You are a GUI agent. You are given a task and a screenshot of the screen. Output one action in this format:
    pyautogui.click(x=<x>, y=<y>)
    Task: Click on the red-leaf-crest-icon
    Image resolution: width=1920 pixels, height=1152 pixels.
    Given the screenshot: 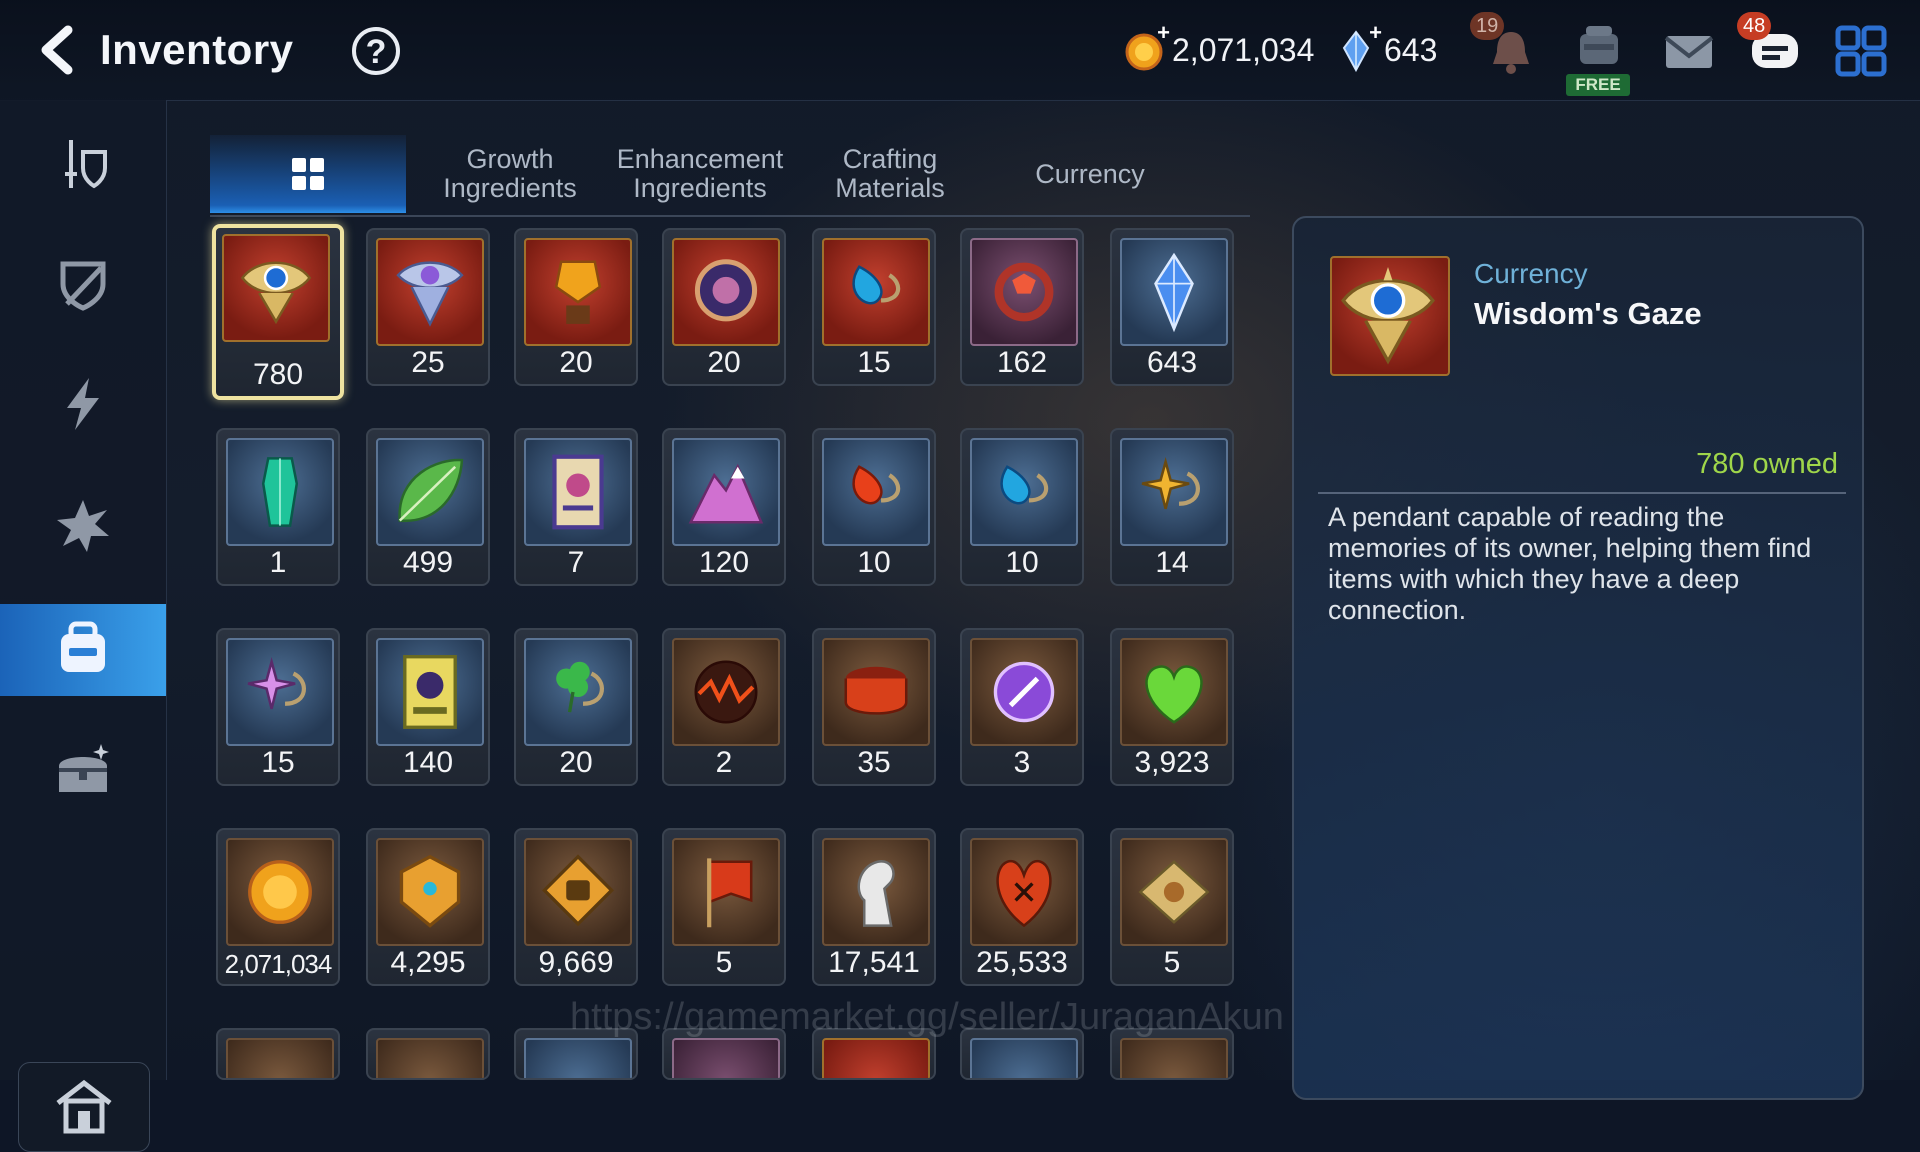 What is the action you would take?
    pyautogui.click(x=1024, y=893)
    